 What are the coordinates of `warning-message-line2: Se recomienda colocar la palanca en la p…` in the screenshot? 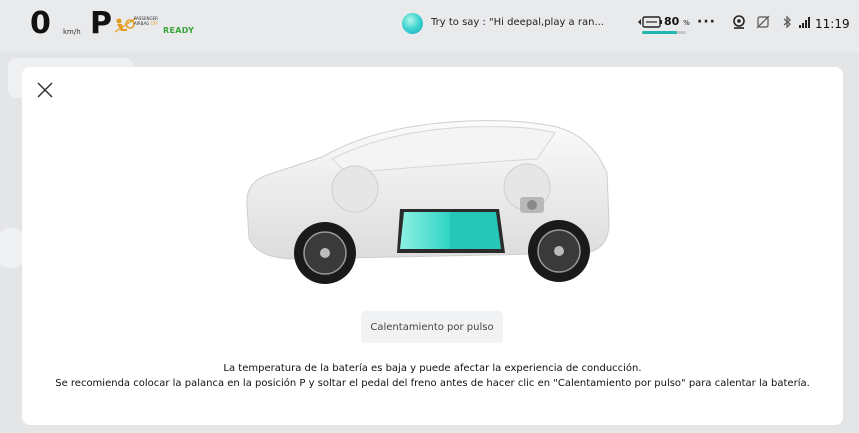 It's located at (432, 383).